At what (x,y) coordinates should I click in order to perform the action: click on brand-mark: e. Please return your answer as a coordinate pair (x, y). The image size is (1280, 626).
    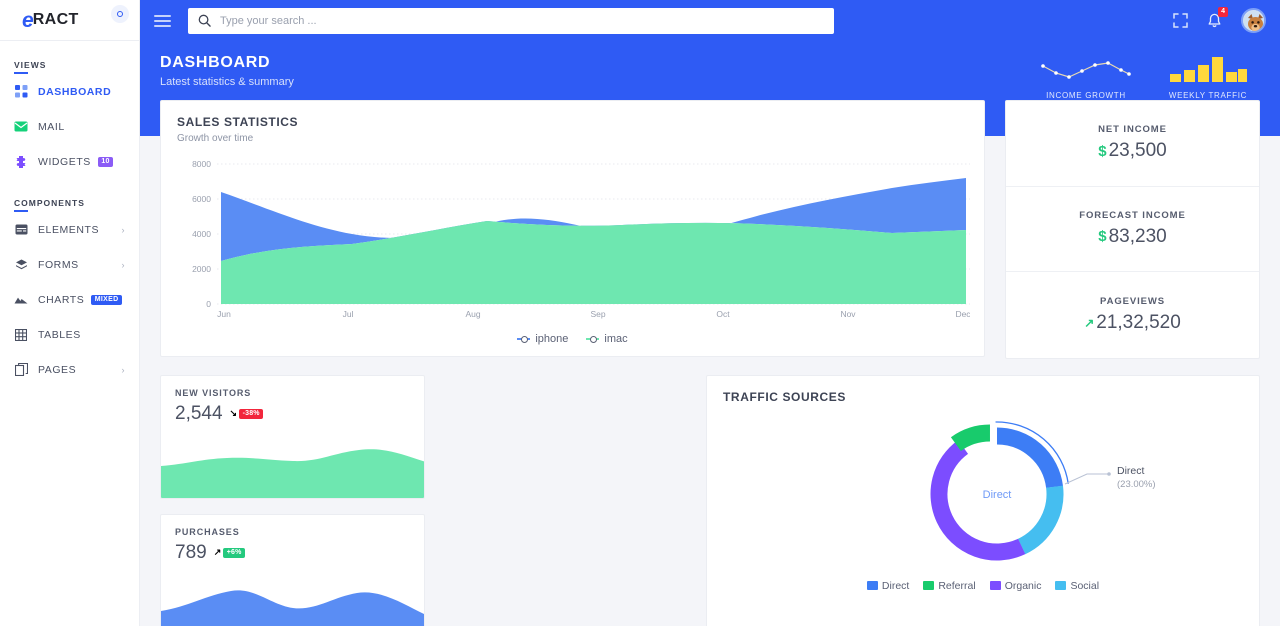
    Looking at the image, I should click on (28, 20).